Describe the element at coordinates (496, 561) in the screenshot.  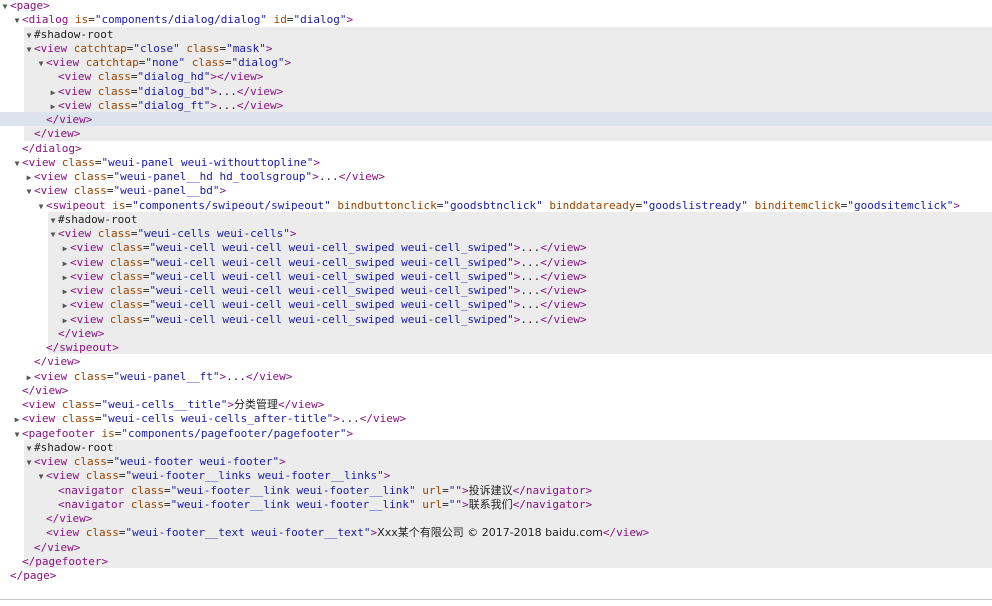
I see `dom-node-row: </pagefooter>` at that location.